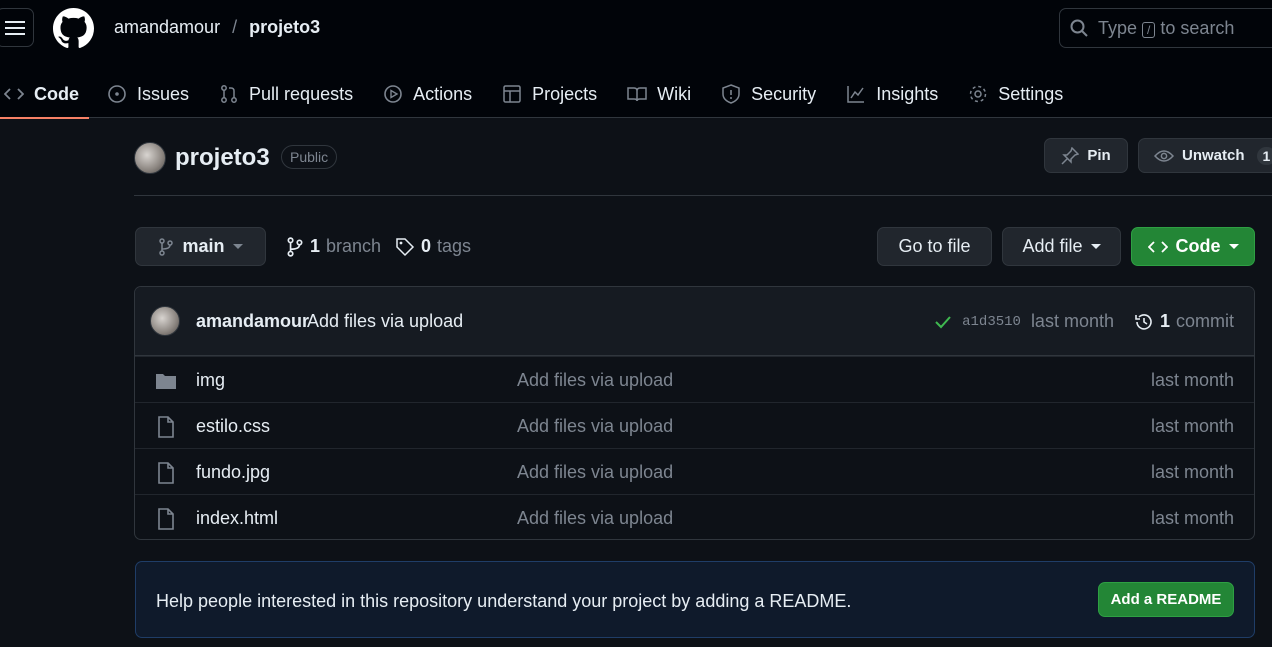 The image size is (1272, 647). I want to click on branch-name: main, so click(203, 246).